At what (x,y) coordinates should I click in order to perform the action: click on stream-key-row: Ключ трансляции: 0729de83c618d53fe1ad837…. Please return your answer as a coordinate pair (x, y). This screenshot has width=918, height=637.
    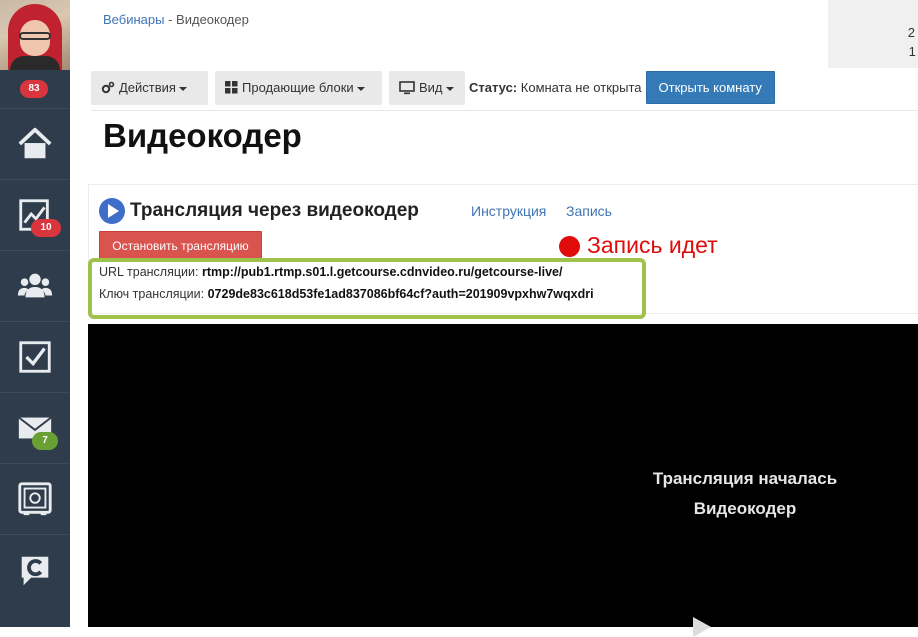
    Looking at the image, I should click on (346, 294).